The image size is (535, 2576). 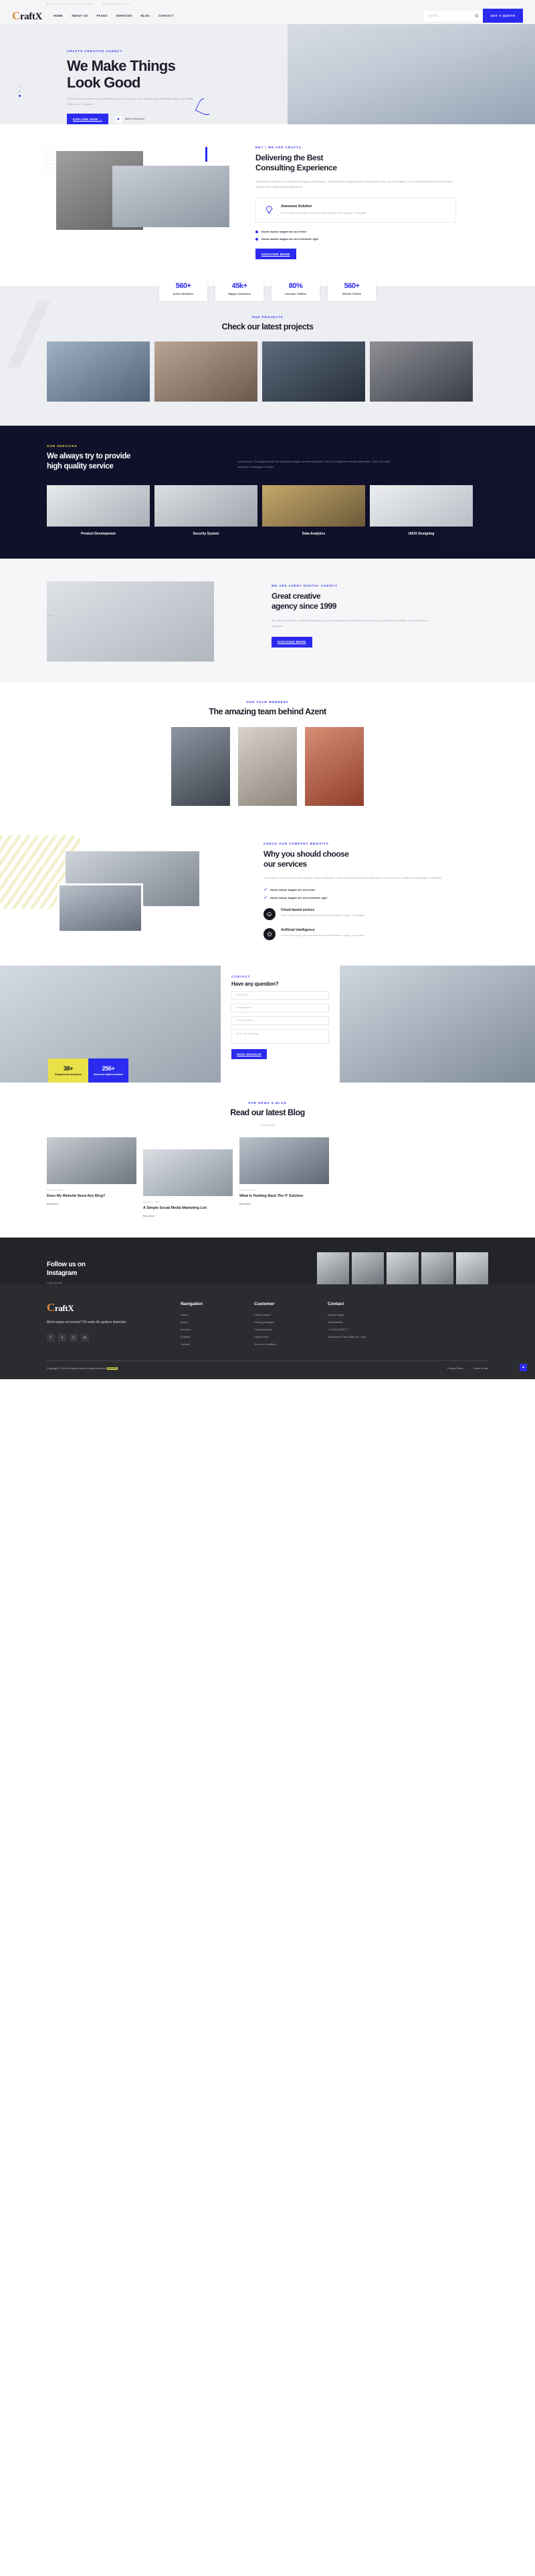 I want to click on agency-discover-more-button: DISCOVER MORE, so click(x=292, y=642).